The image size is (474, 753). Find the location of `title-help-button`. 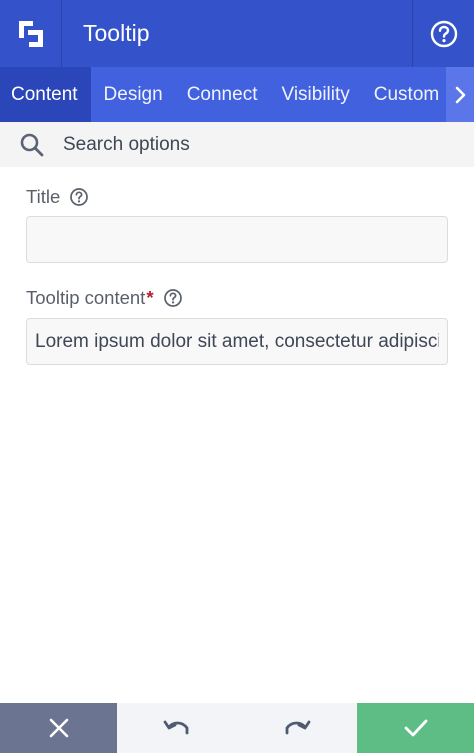

title-help-button is located at coordinates (79, 197).